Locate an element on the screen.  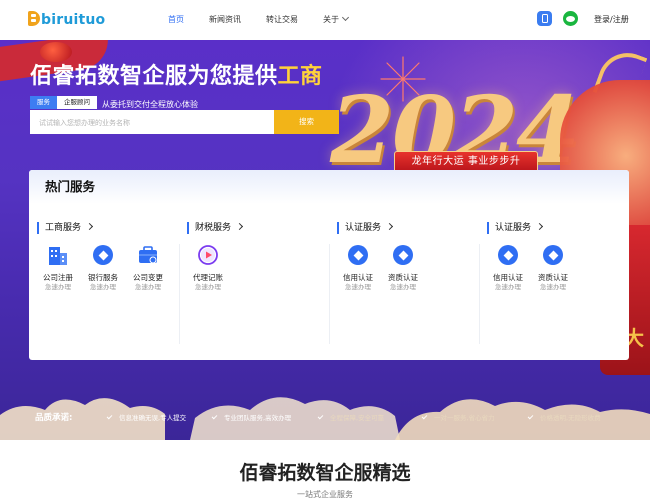
service-name: 银行服务 is located at coordinates (103, 277).